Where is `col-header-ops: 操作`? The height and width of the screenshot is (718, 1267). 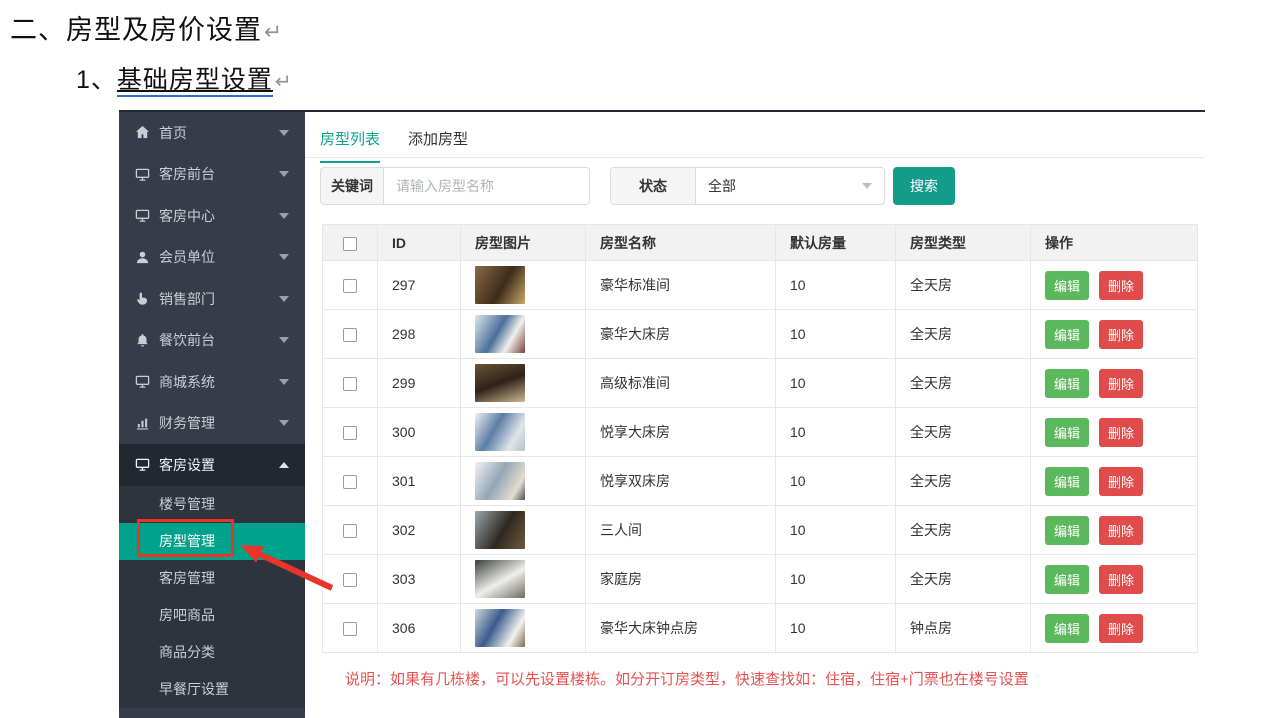 col-header-ops: 操作 is located at coordinates (1114, 242).